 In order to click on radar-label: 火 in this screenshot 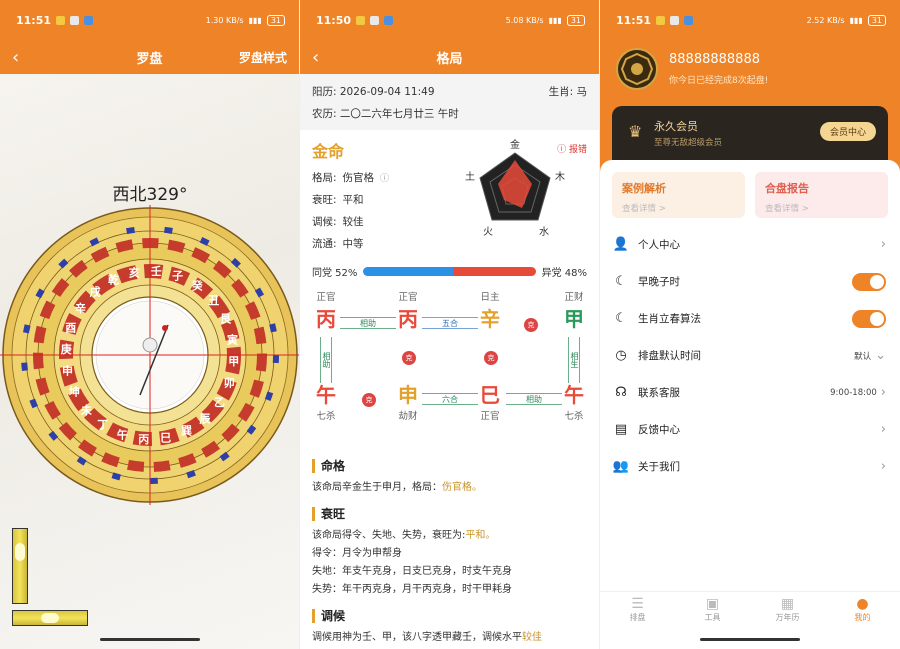, I will do `click(488, 232)`.